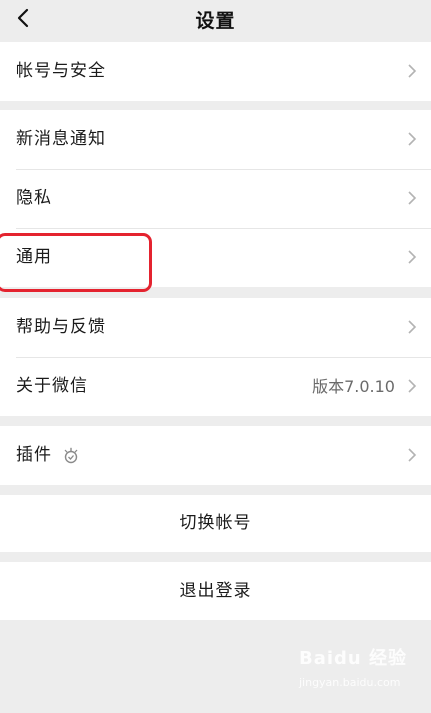  Describe the element at coordinates (215, 386) in the screenshot. I see `settings-item-about-wechat: 关于微信 版本7.0.10` at that location.